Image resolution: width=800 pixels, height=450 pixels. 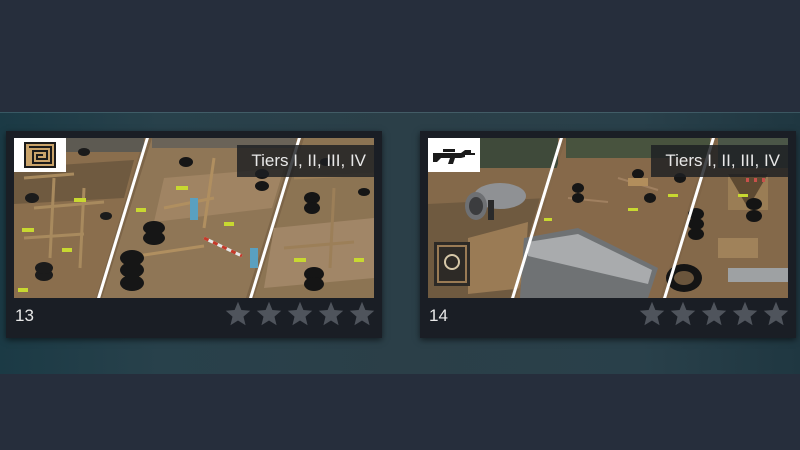 What do you see at coordinates (438, 315) in the screenshot?
I see `level-number: 14` at bounding box center [438, 315].